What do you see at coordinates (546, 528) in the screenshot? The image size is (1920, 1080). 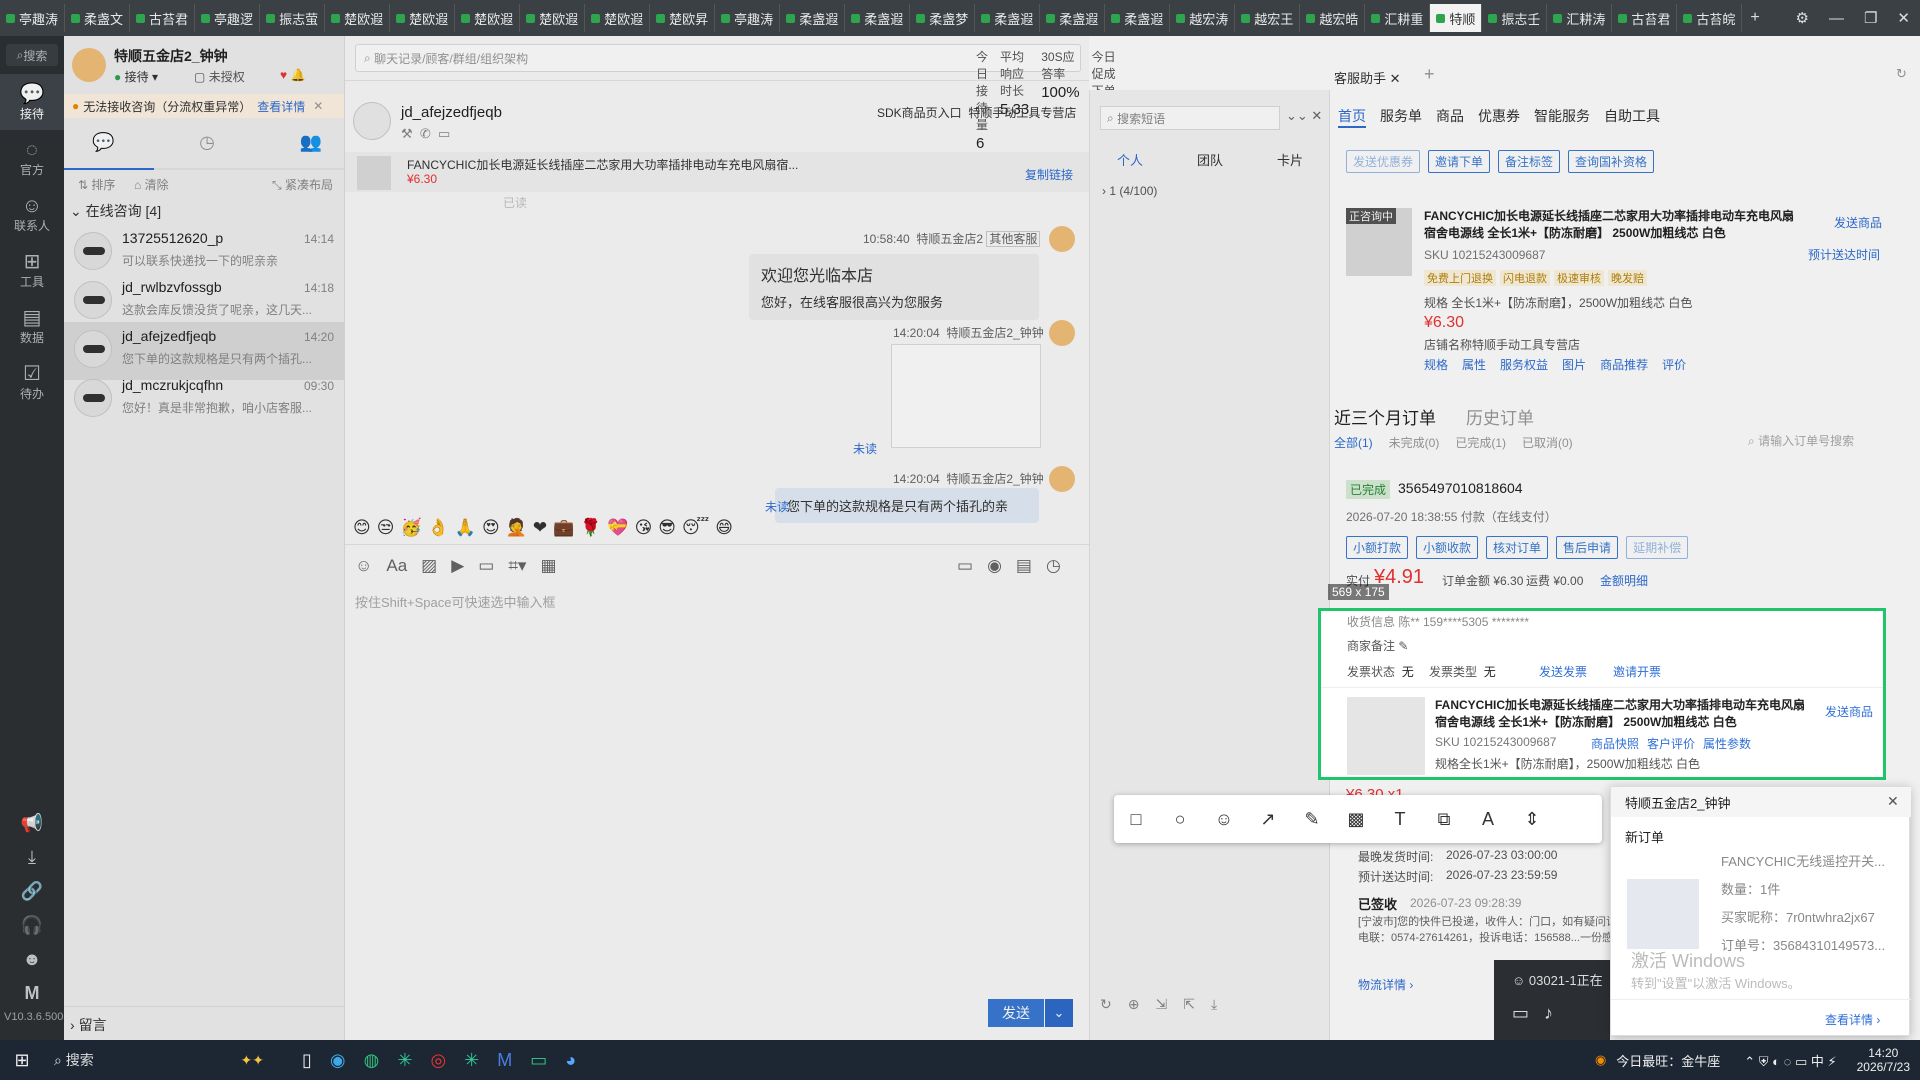 I see `emoji-bar: 😊😒🥳👌🙏😍🤦❤💼🌹💝😘😎😴😄` at bounding box center [546, 528].